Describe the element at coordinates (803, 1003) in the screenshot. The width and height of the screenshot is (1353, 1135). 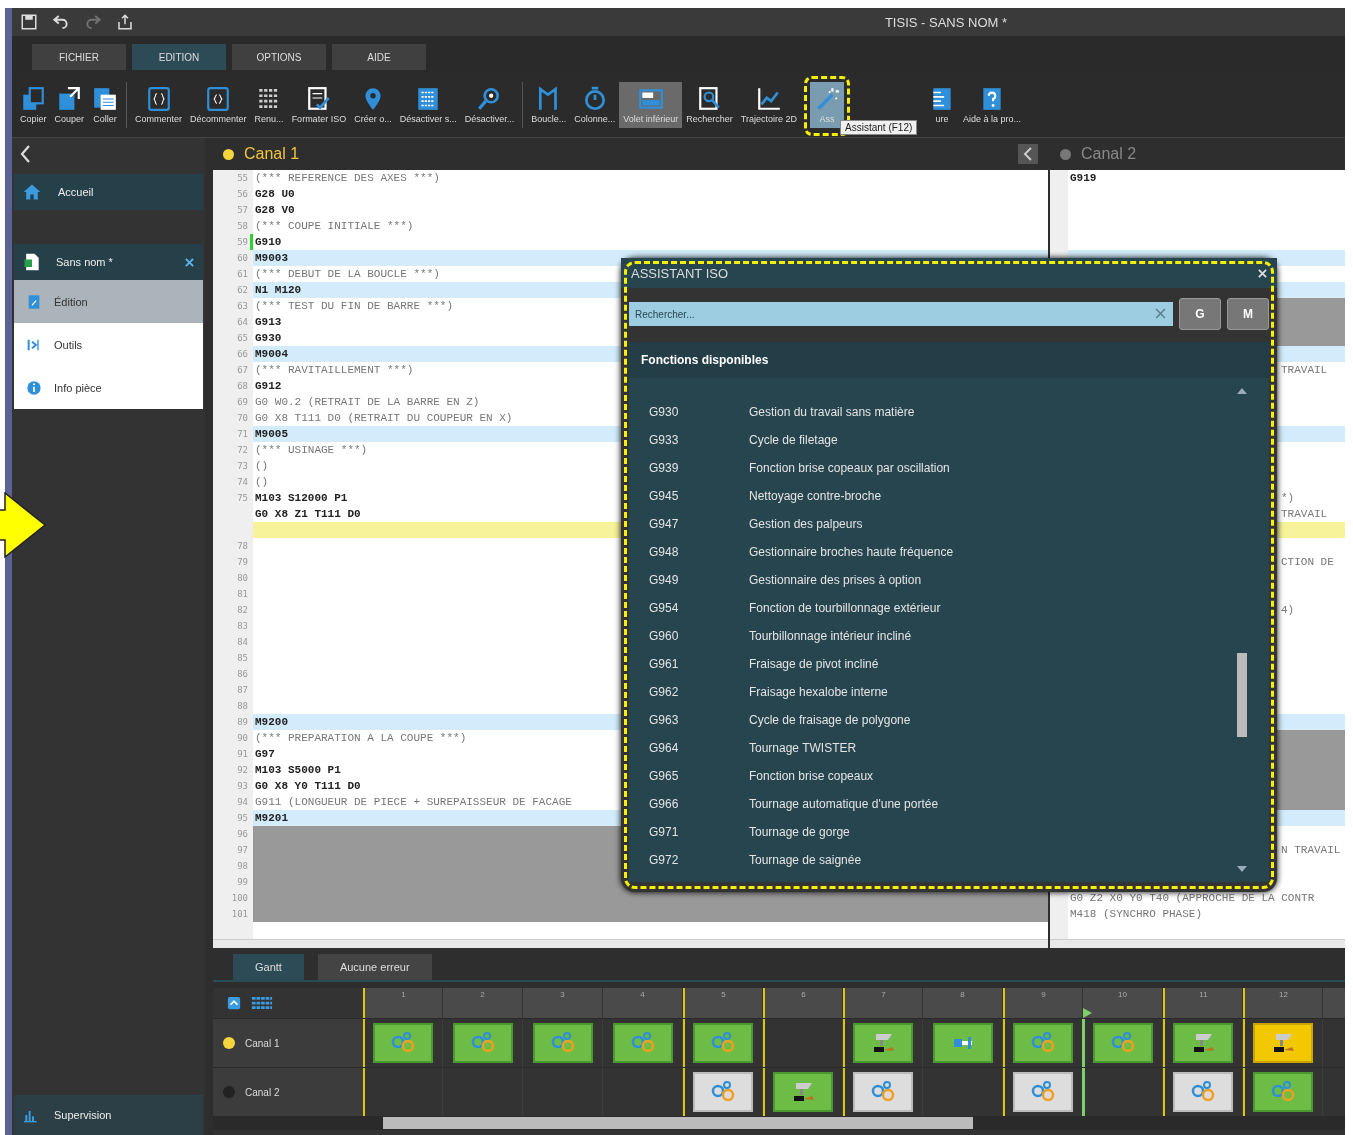
I see `column-number: 6` at that location.